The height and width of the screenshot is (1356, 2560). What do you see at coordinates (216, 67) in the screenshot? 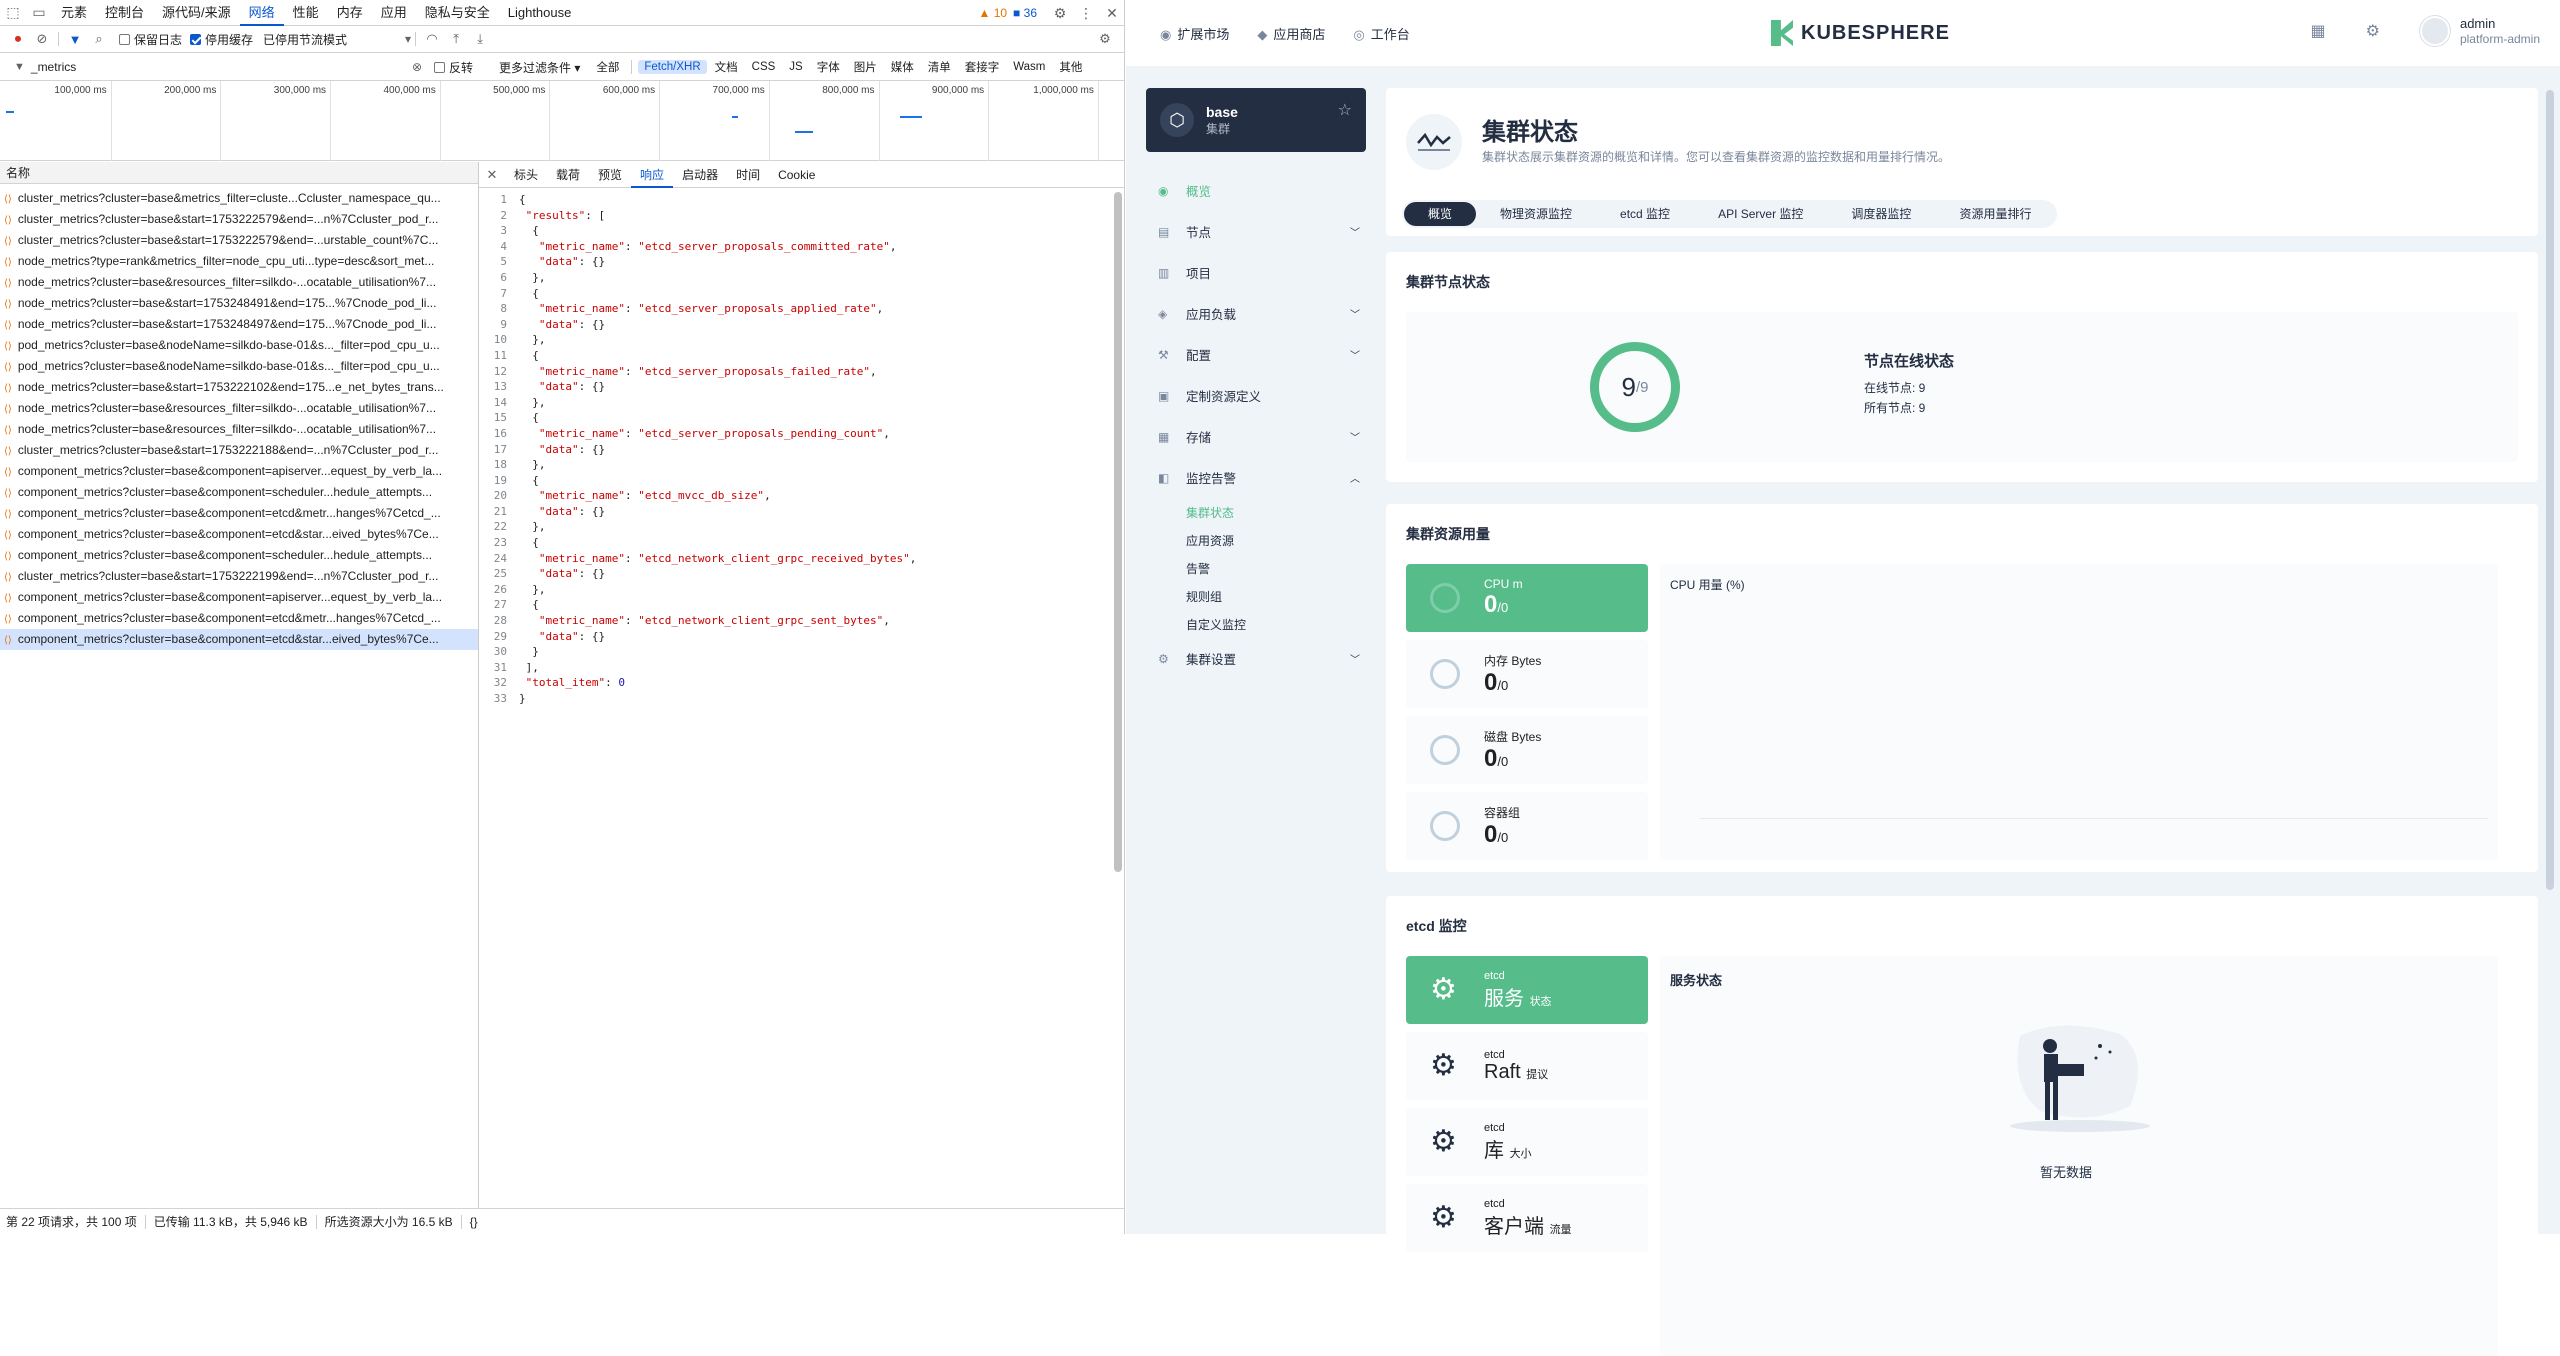
I see `filter-field: ▼ _metrics ⊗` at bounding box center [216, 67].